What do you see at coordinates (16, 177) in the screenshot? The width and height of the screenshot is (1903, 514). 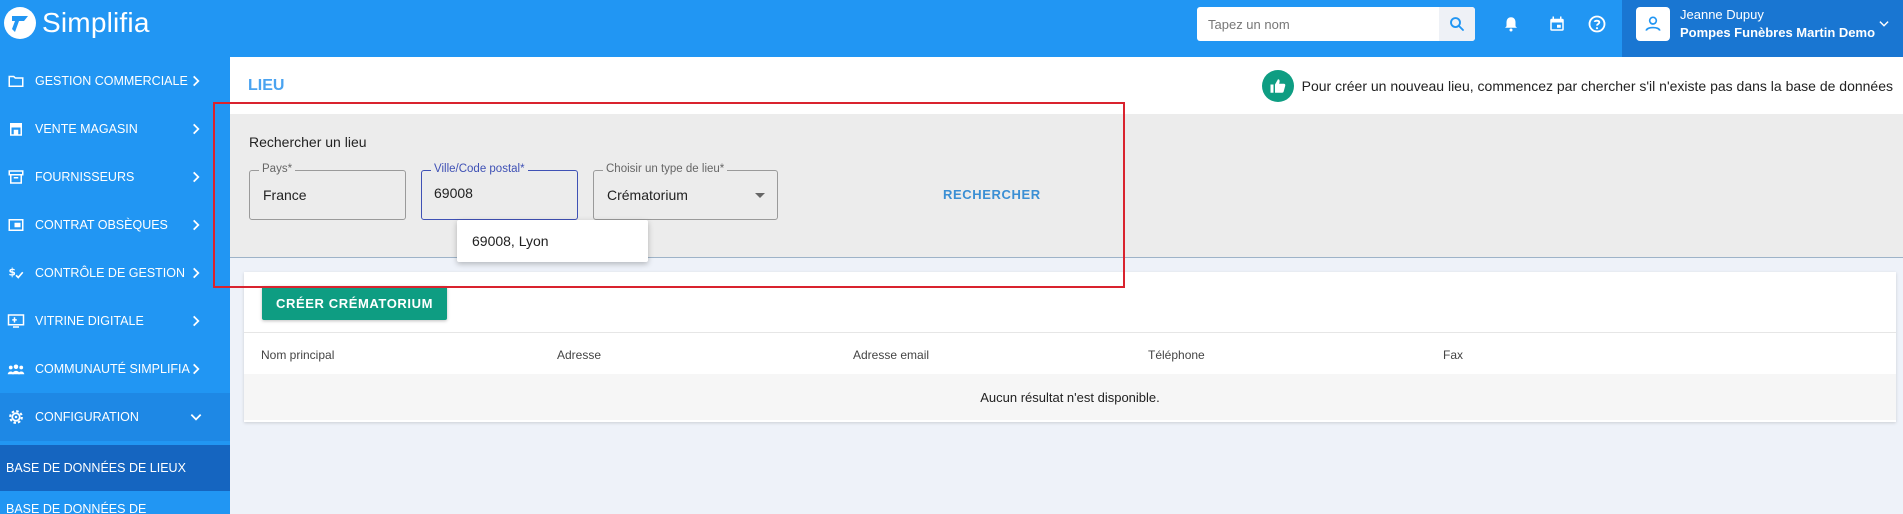 I see `archive-box-icon` at bounding box center [16, 177].